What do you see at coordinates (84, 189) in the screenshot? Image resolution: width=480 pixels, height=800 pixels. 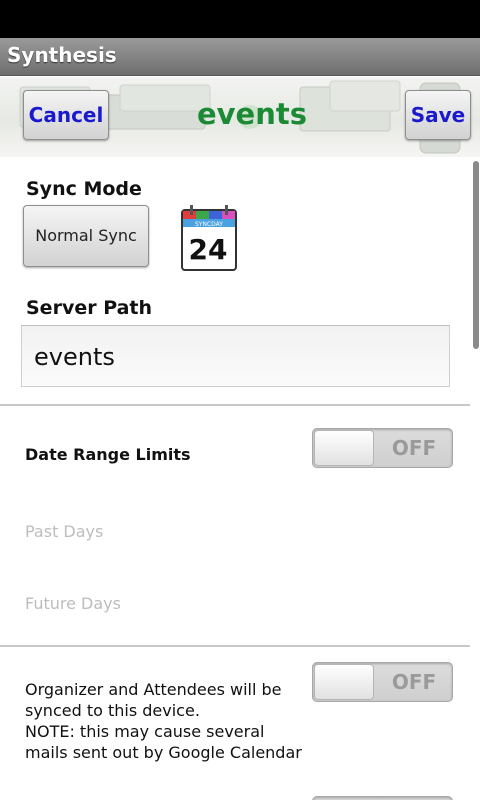 I see `sync-mode-label: Sync Mode` at bounding box center [84, 189].